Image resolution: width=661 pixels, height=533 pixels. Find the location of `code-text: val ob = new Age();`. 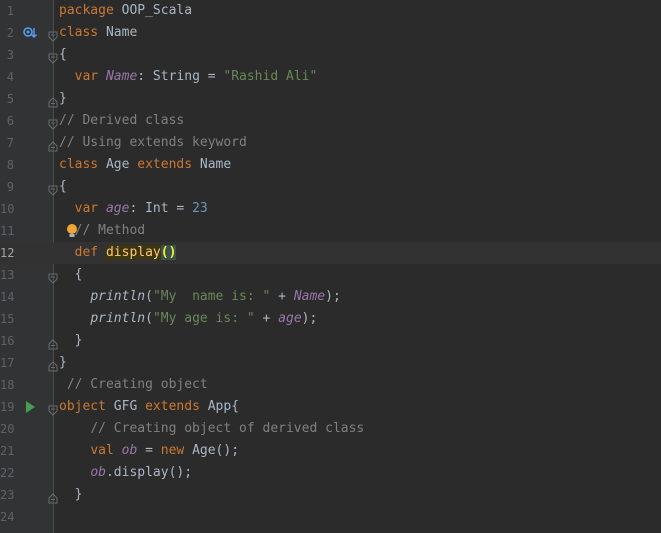

code-text: val ob = new Age(); is located at coordinates (149, 451).